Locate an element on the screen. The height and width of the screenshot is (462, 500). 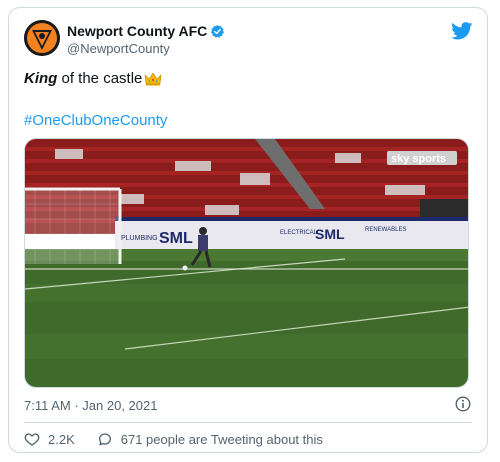
ad-board-2: SML is located at coordinates (176, 238).